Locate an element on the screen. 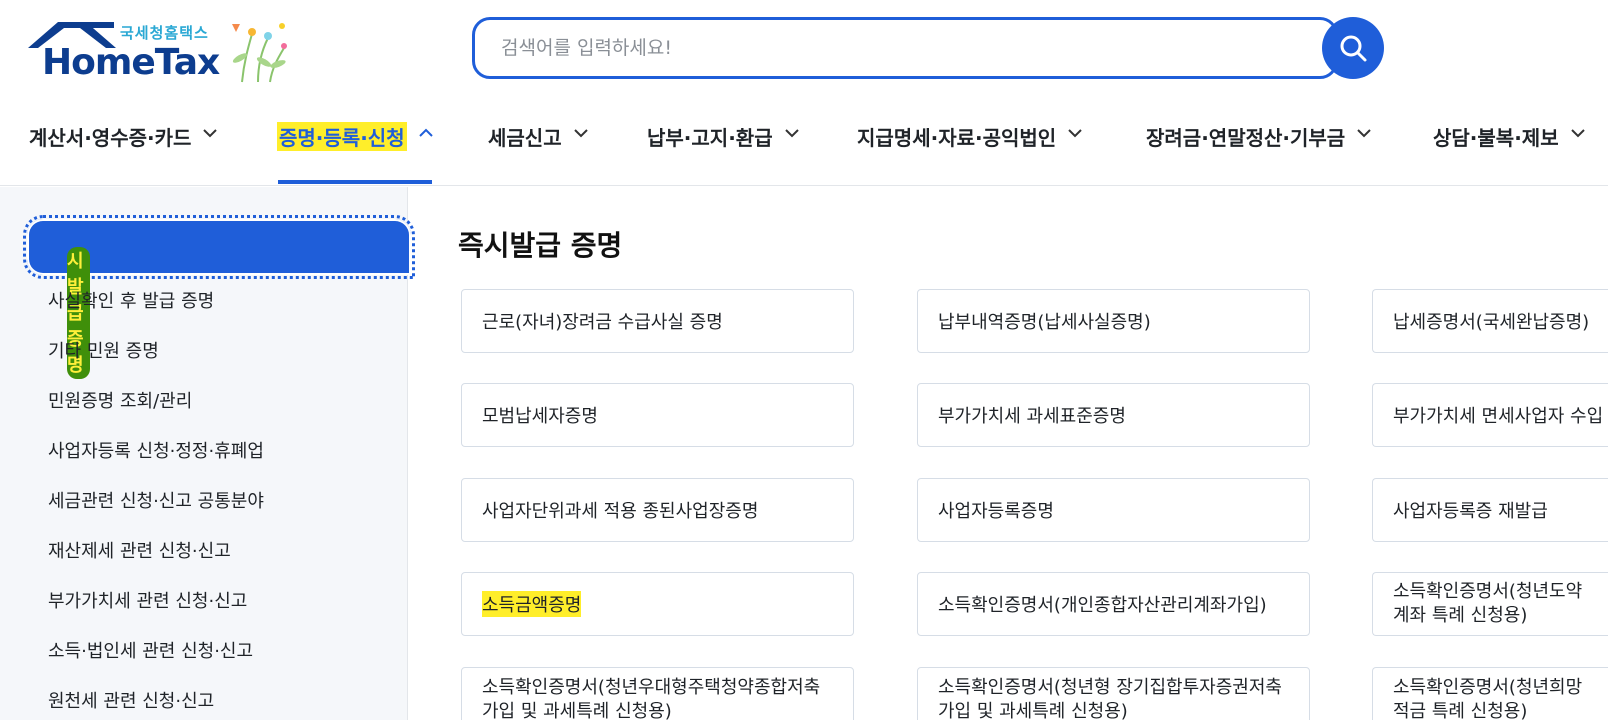 This screenshot has width=1608, height=720. gnb-item-tax-report: 세금신고 is located at coordinates (538, 148).